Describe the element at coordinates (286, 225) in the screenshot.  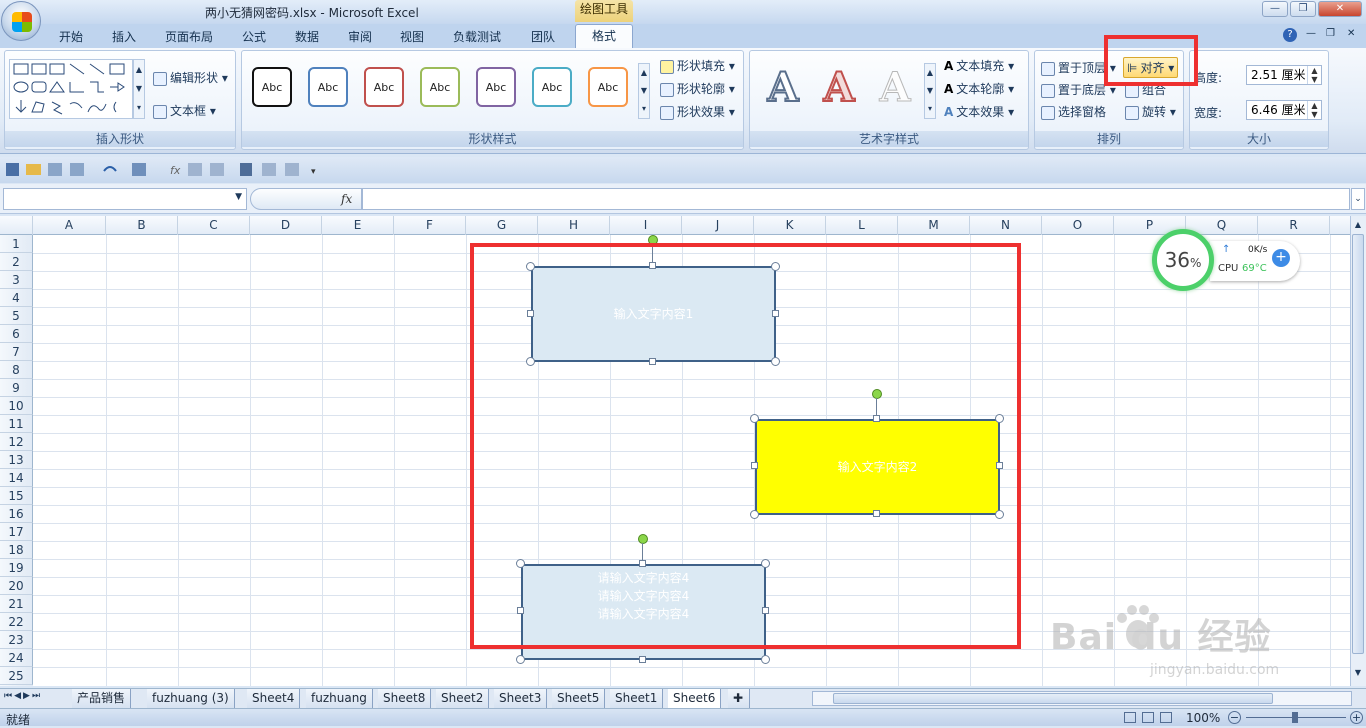
I see `column-header: D` at that location.